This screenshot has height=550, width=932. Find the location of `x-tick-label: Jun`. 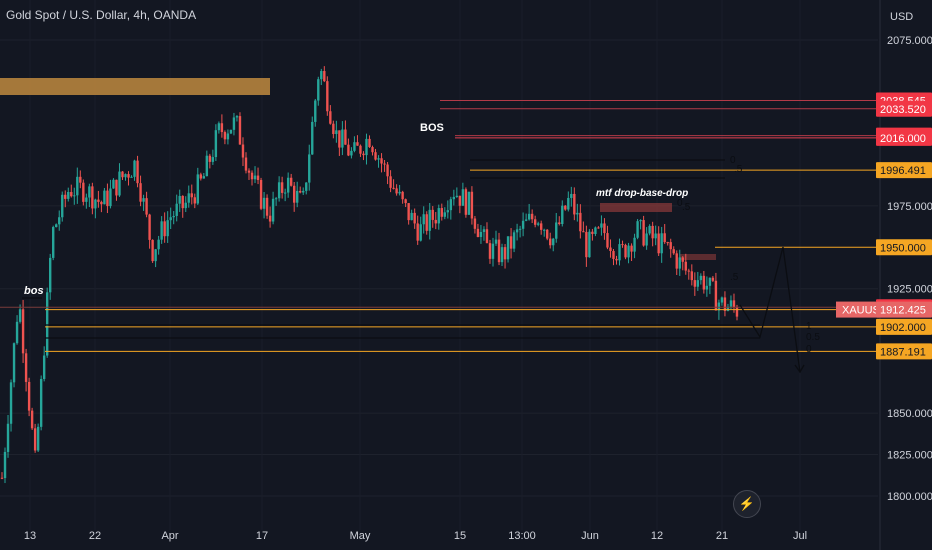

x-tick-label: Jun is located at coordinates (590, 536).